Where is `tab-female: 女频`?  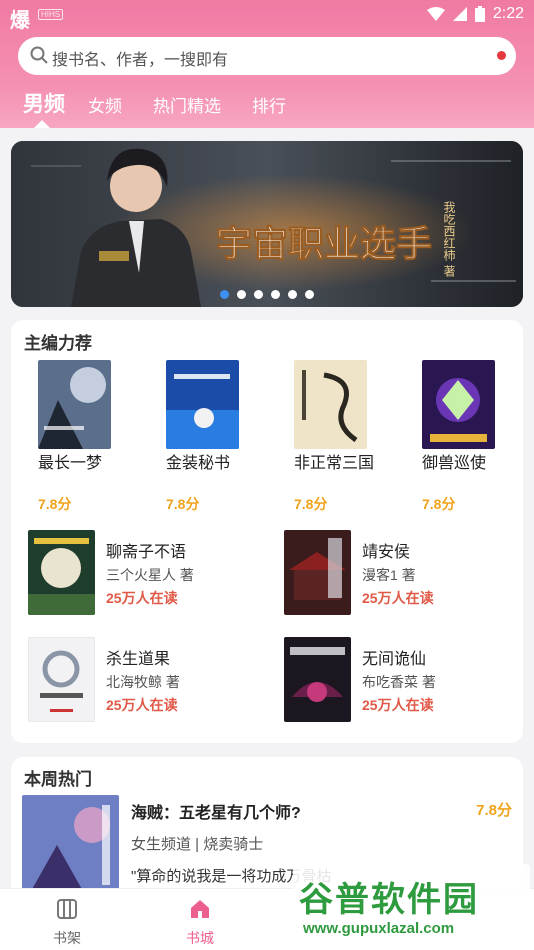 tab-female: 女频 is located at coordinates (105, 104).